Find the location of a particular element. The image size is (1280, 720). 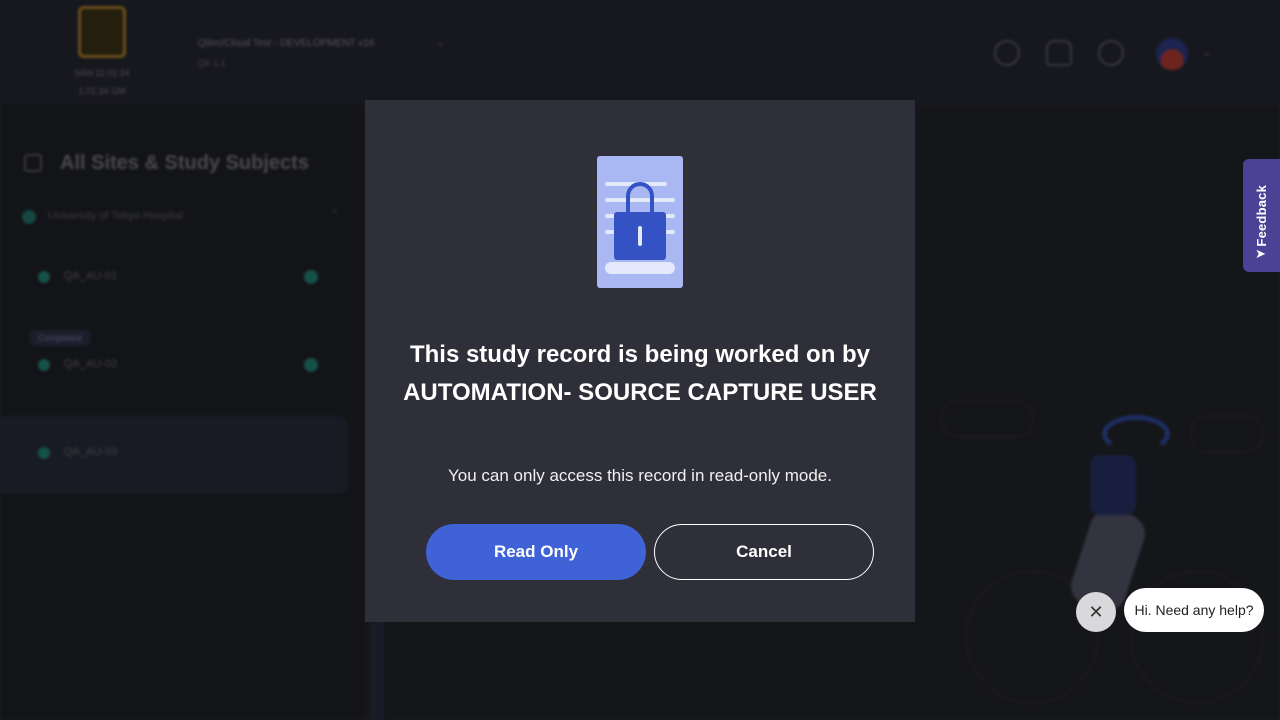

send-arrow-icon: ➤ is located at coordinates (1260, 253).